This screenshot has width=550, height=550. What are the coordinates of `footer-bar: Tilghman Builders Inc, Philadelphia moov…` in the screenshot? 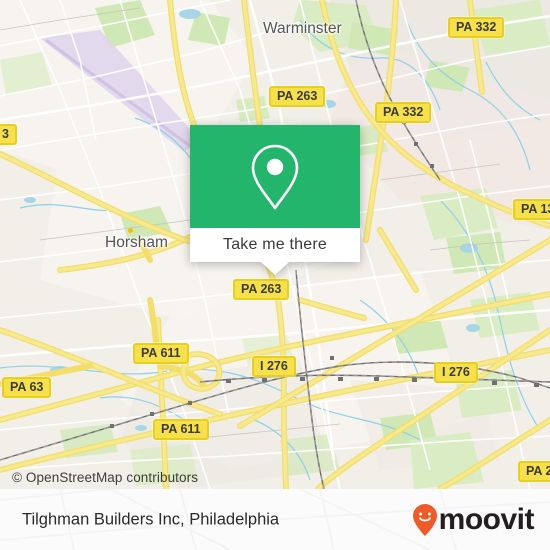 It's located at (275, 519).